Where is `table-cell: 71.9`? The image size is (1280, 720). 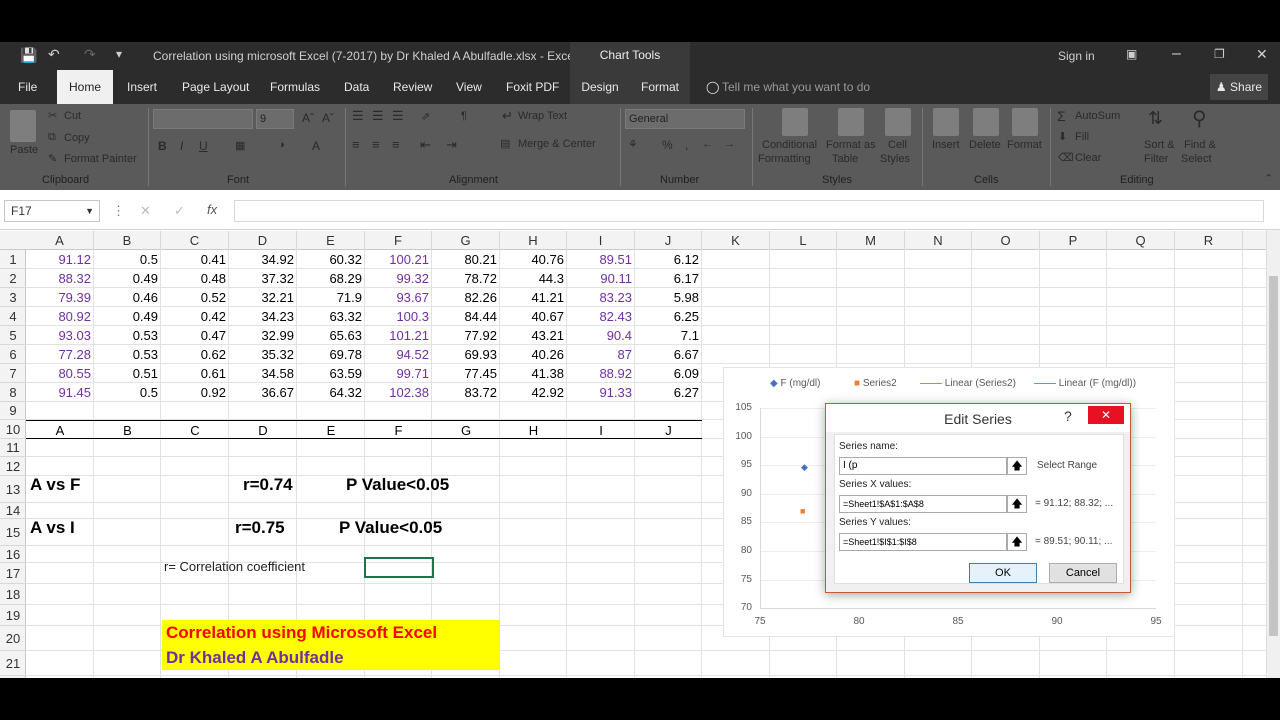 table-cell: 71.9 is located at coordinates (331, 297).